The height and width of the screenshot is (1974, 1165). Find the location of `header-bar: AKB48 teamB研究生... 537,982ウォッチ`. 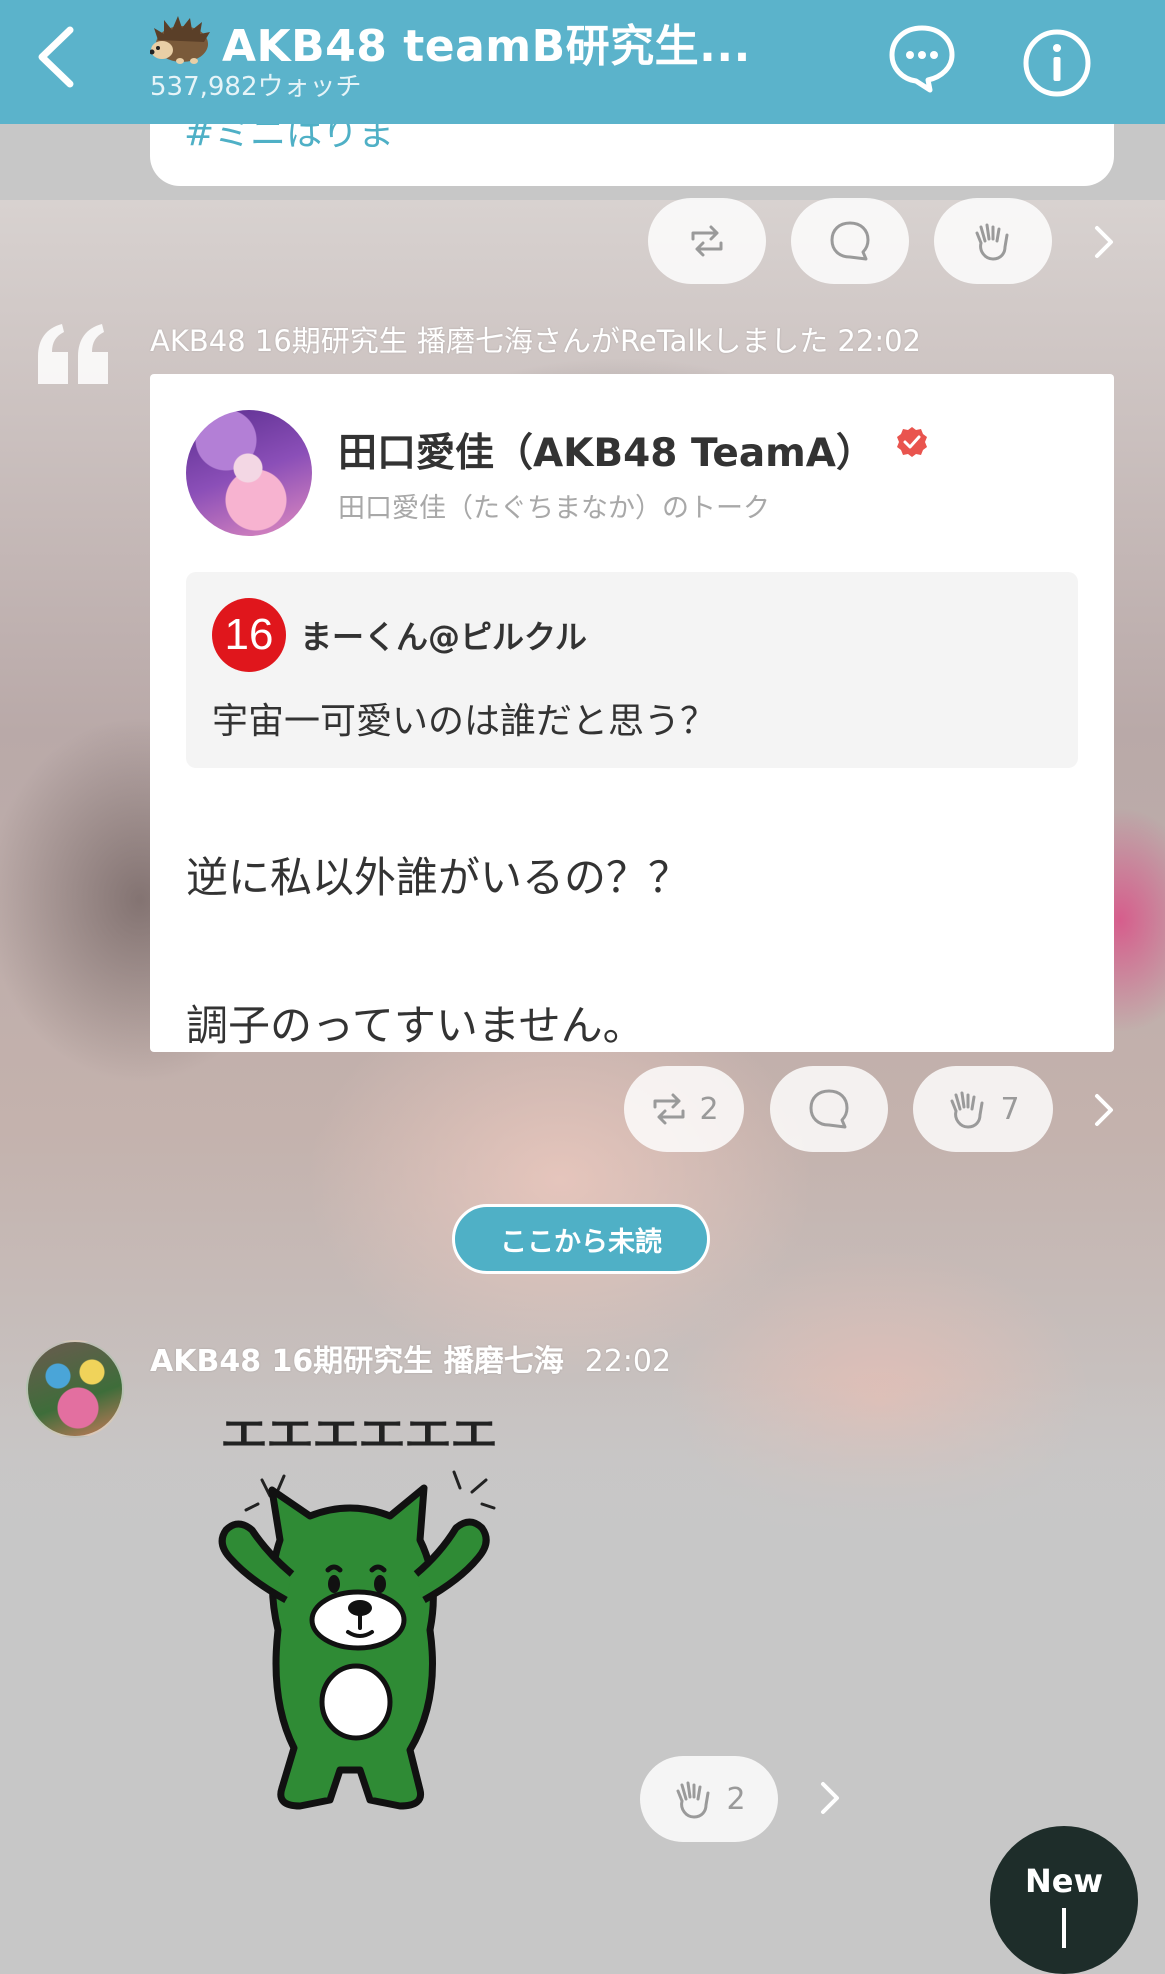

header-bar: AKB48 teamB研究生... 537,982ウォッチ is located at coordinates (582, 62).